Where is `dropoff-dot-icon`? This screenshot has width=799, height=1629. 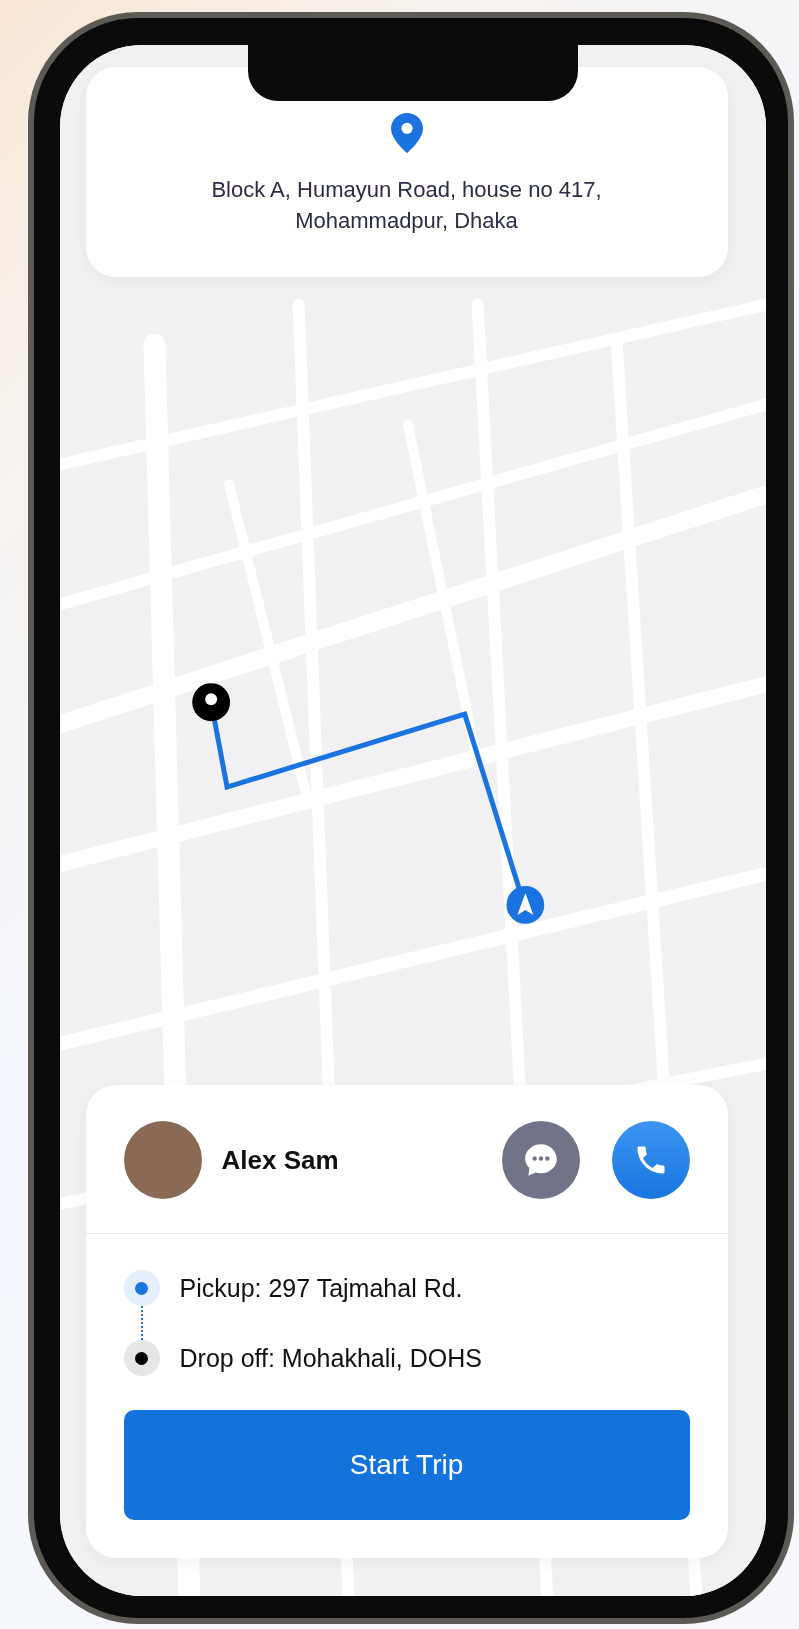
dropoff-dot-icon is located at coordinates (141, 1358).